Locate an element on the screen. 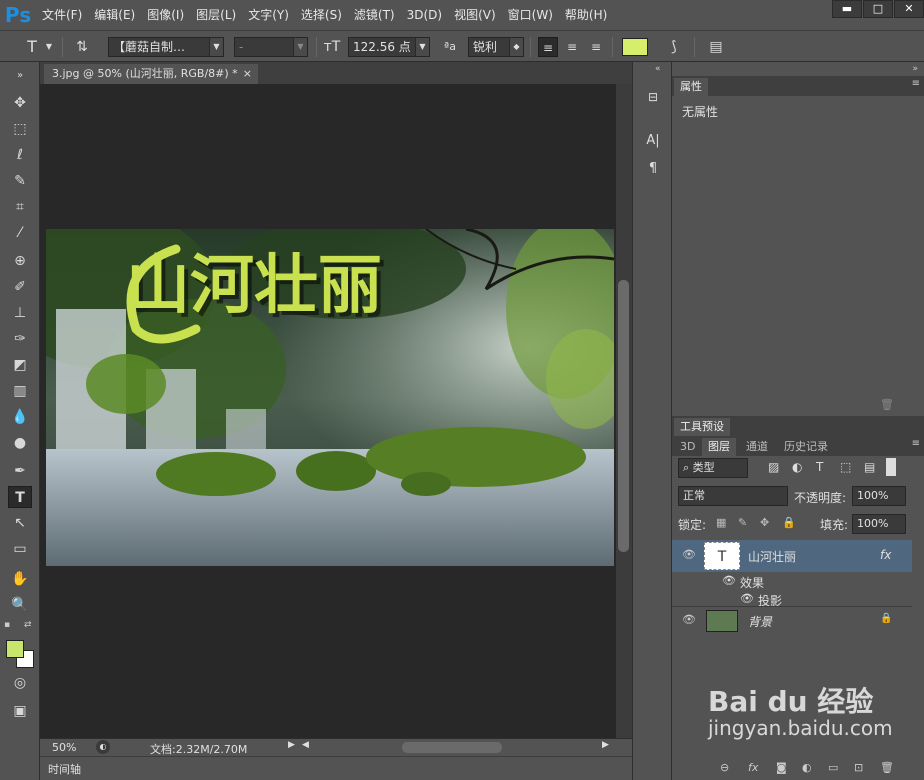 The image size is (924, 780). dock-collapse-icon: « is located at coordinates (658, 69).